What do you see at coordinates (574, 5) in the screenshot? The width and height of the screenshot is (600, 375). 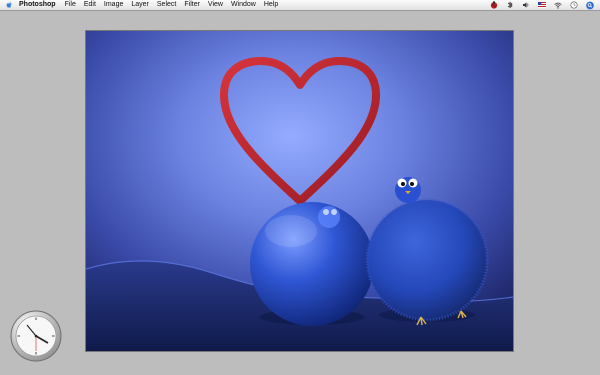 I see `clock-icon` at bounding box center [574, 5].